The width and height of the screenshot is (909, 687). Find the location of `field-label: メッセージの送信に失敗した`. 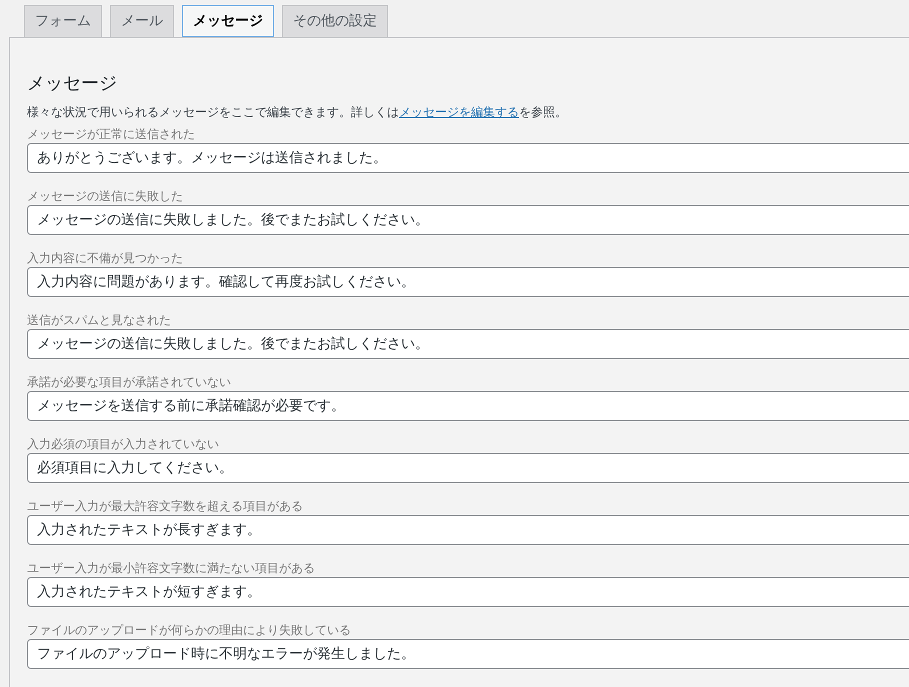

field-label: メッセージの送信に失敗した is located at coordinates (105, 196).